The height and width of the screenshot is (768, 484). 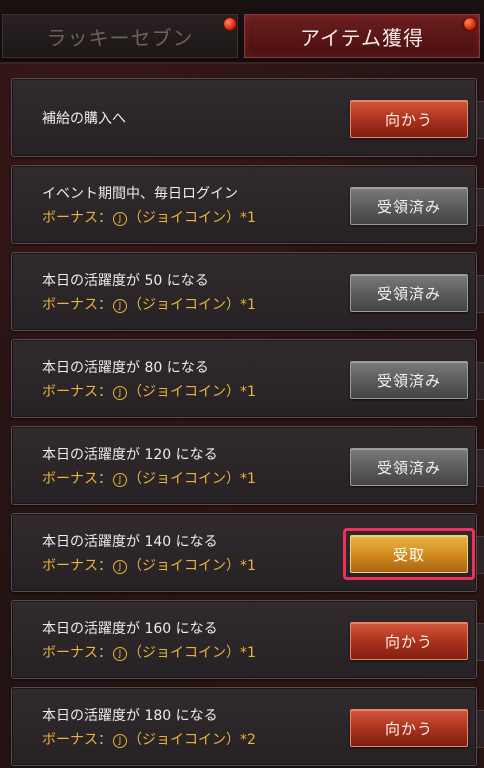 I want to click on task-title: 本日の活躍度が 50 になる, so click(x=125, y=281).